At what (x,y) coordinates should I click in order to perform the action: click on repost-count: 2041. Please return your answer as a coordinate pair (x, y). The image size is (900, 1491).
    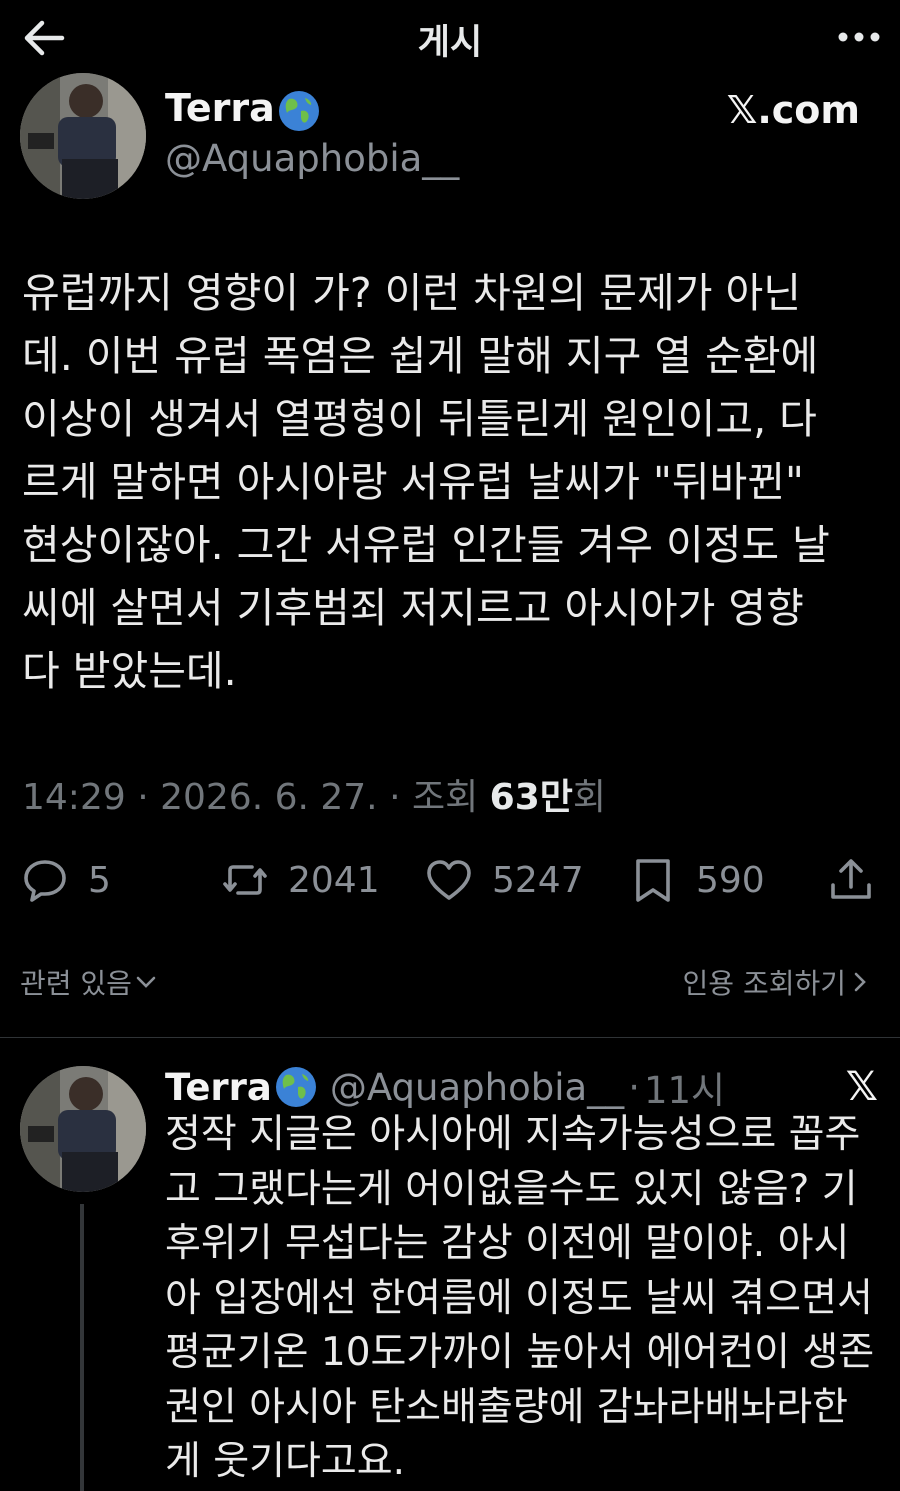
    Looking at the image, I should click on (334, 880).